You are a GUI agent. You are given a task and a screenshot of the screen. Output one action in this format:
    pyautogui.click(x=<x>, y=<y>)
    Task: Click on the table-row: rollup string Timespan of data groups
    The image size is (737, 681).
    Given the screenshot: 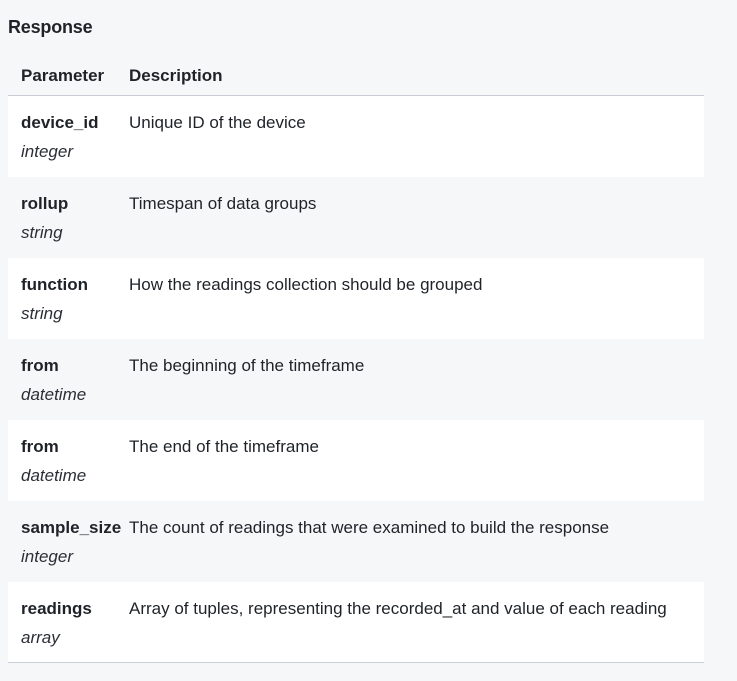 What is the action you would take?
    pyautogui.click(x=356, y=217)
    